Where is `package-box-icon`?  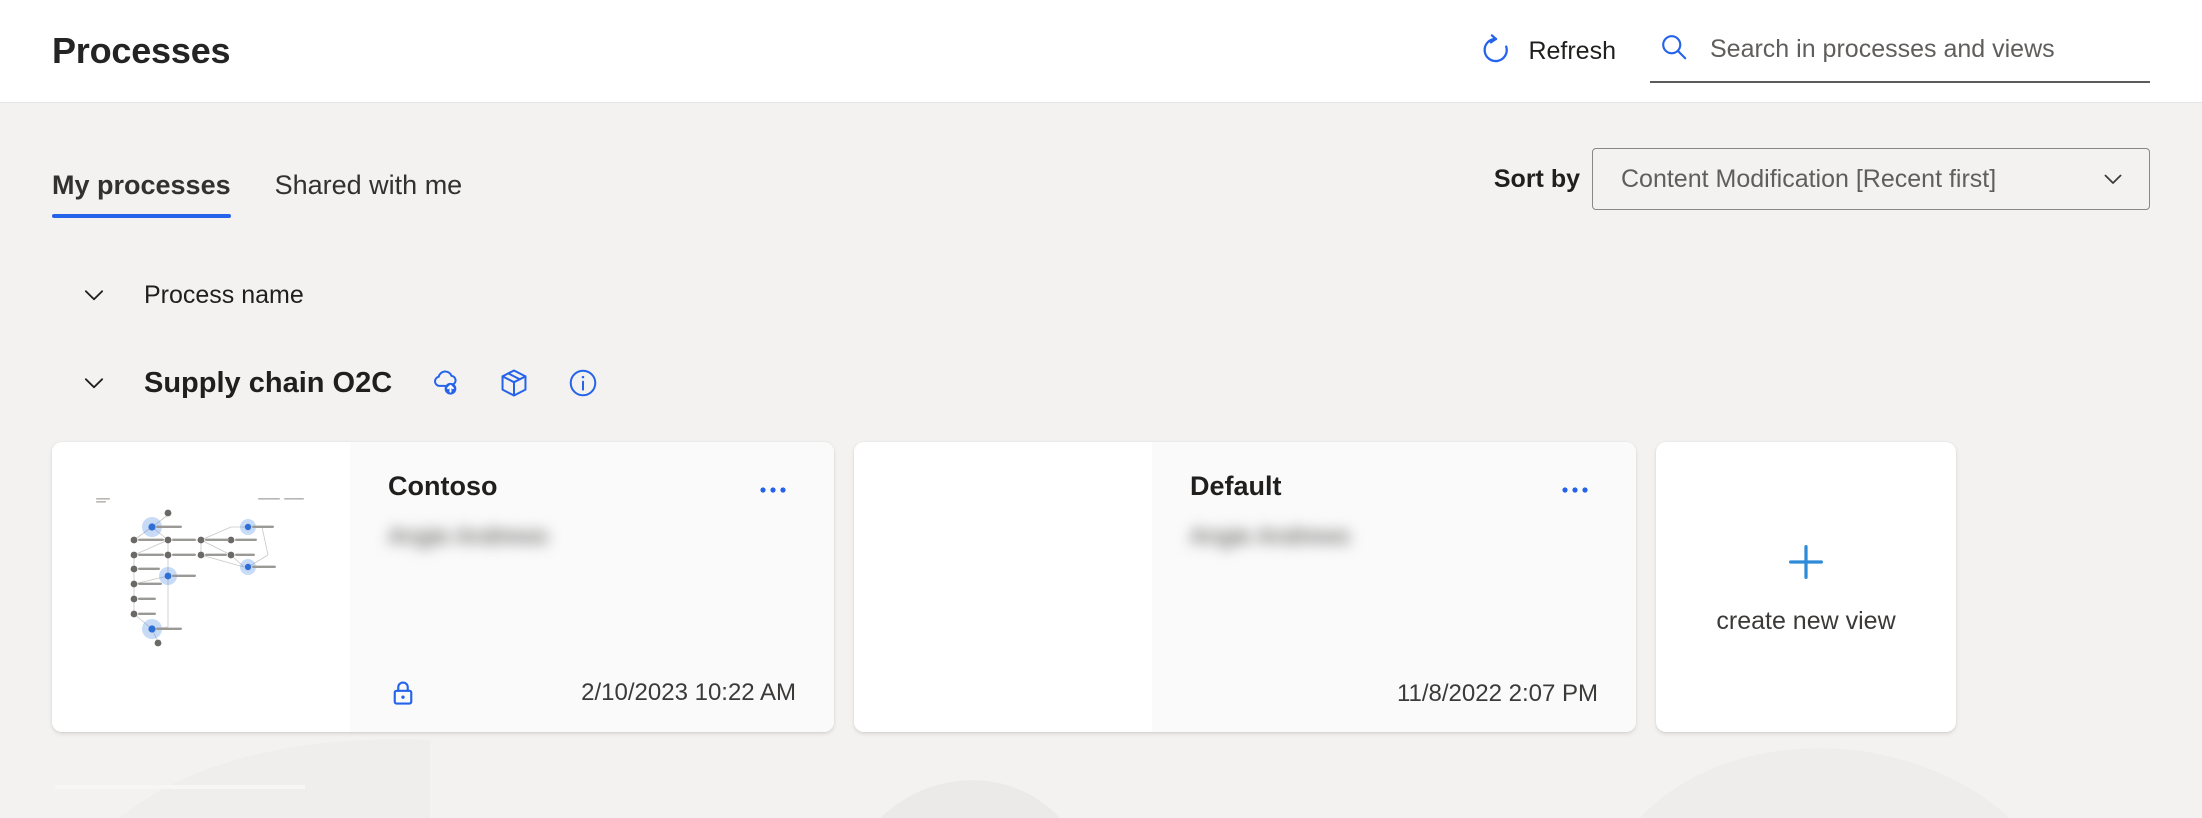
package-box-icon is located at coordinates (514, 383).